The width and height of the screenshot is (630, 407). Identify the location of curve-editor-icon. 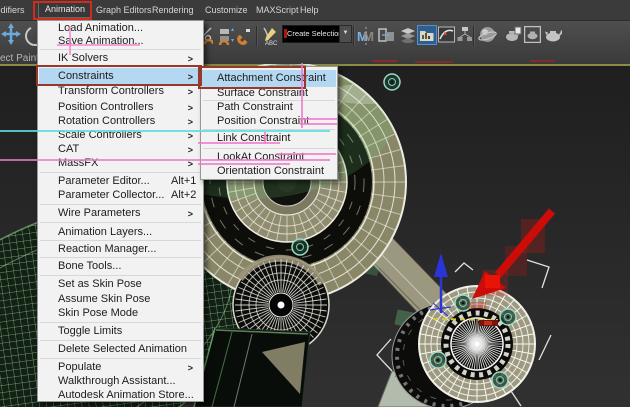
(446, 35).